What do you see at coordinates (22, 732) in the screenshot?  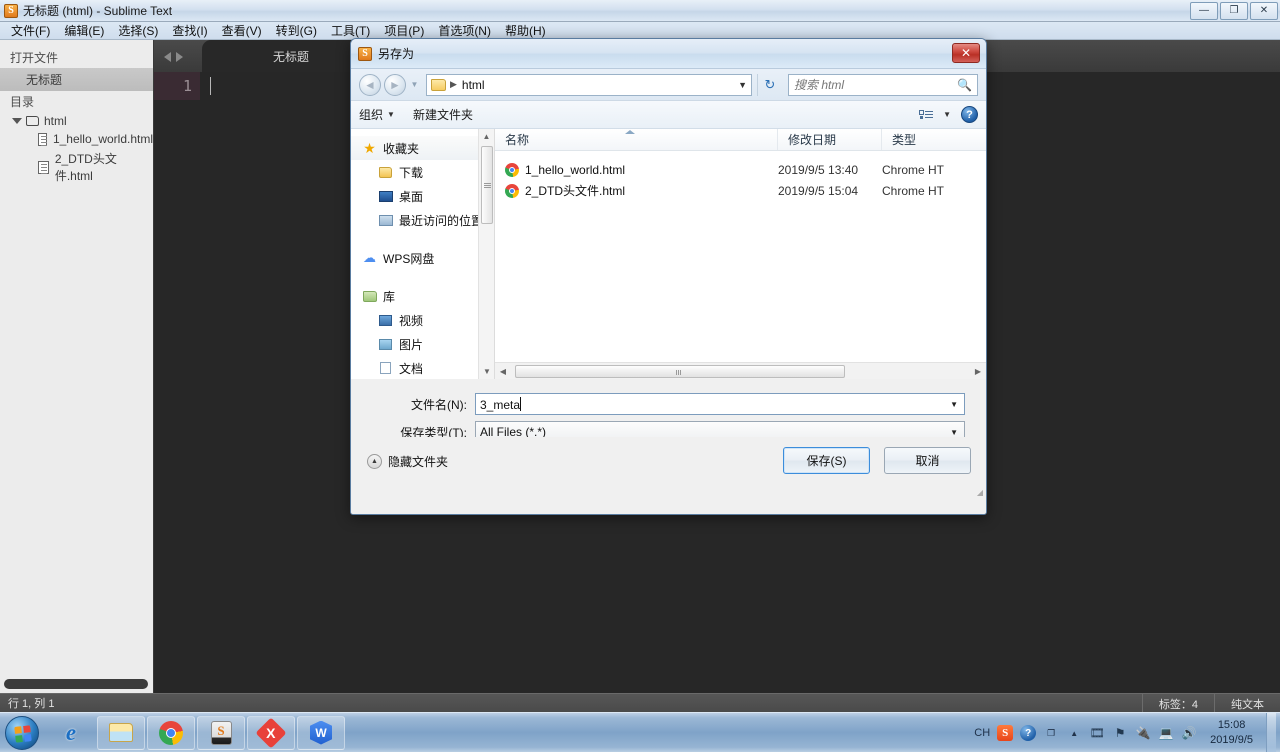 I see `start-button` at bounding box center [22, 732].